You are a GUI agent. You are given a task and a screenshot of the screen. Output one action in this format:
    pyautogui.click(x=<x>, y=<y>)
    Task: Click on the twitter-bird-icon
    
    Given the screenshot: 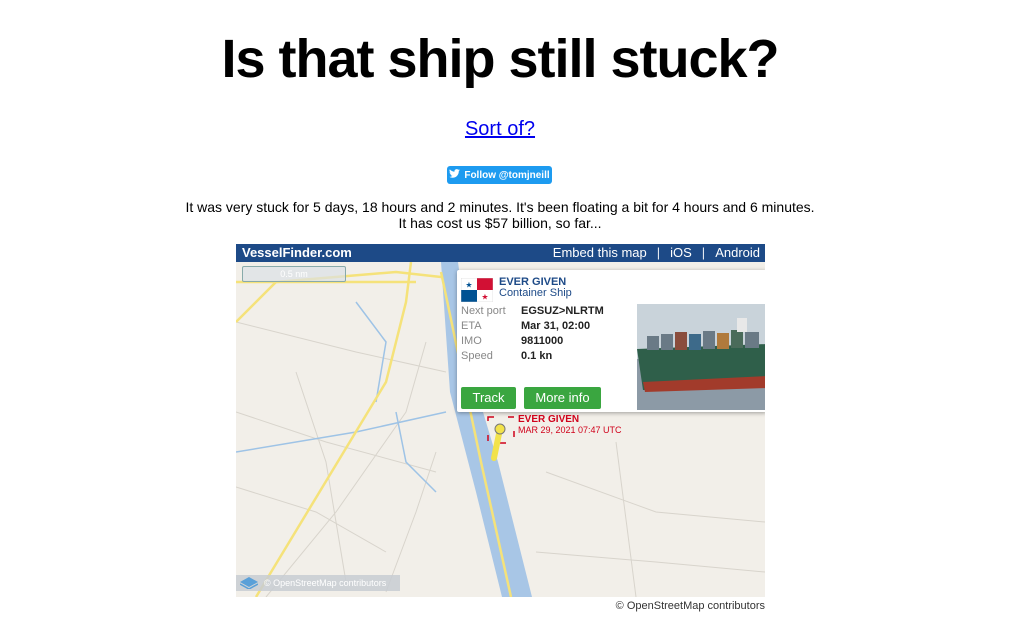 What is the action you would take?
    pyautogui.click(x=455, y=175)
    